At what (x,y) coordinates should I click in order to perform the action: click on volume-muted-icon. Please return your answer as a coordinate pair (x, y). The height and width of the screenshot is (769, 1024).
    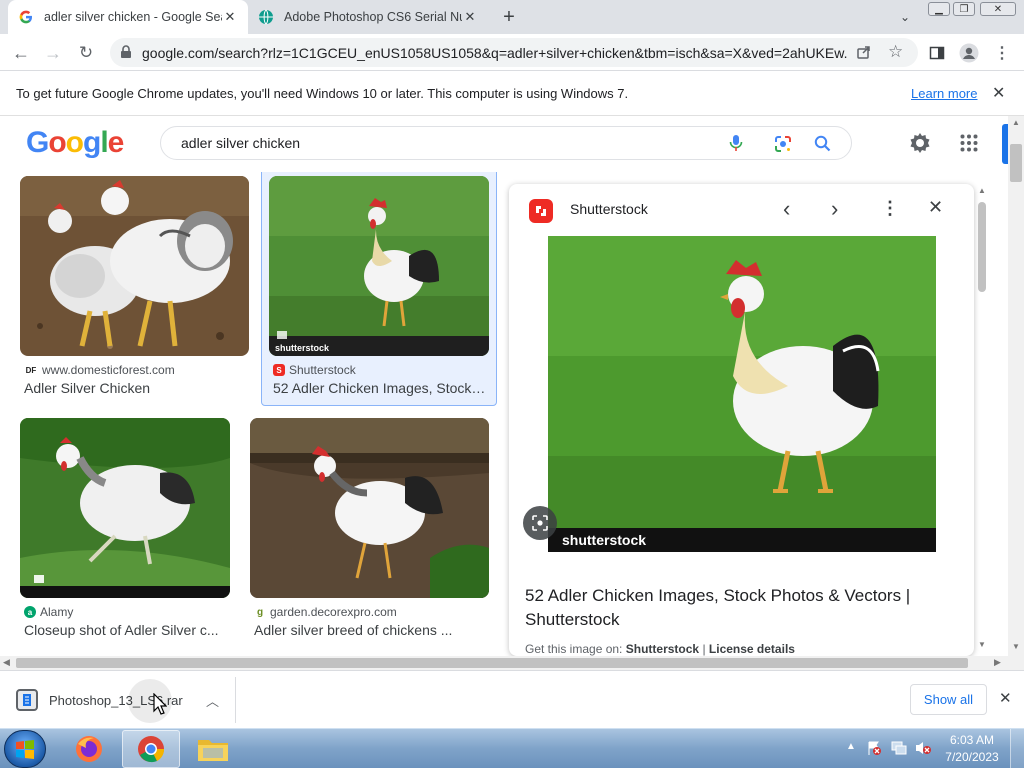
    Looking at the image, I should click on (923, 750).